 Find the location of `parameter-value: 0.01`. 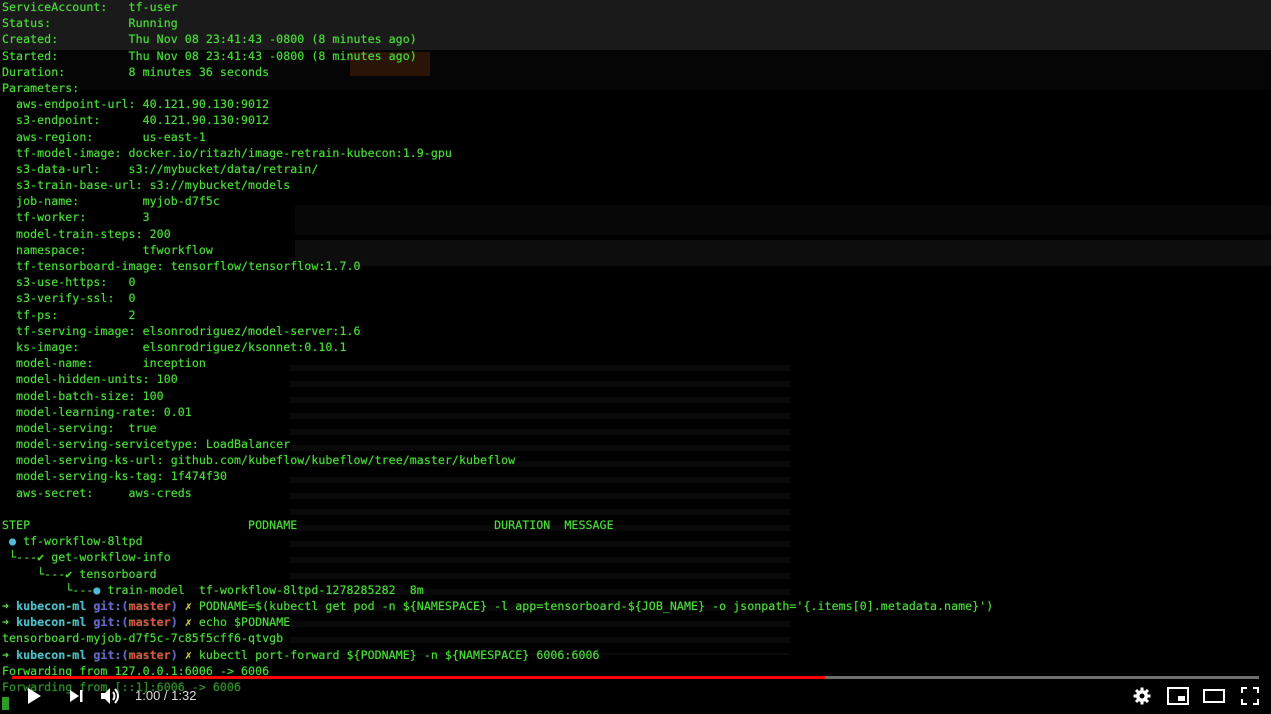

parameter-value: 0.01 is located at coordinates (177, 411).